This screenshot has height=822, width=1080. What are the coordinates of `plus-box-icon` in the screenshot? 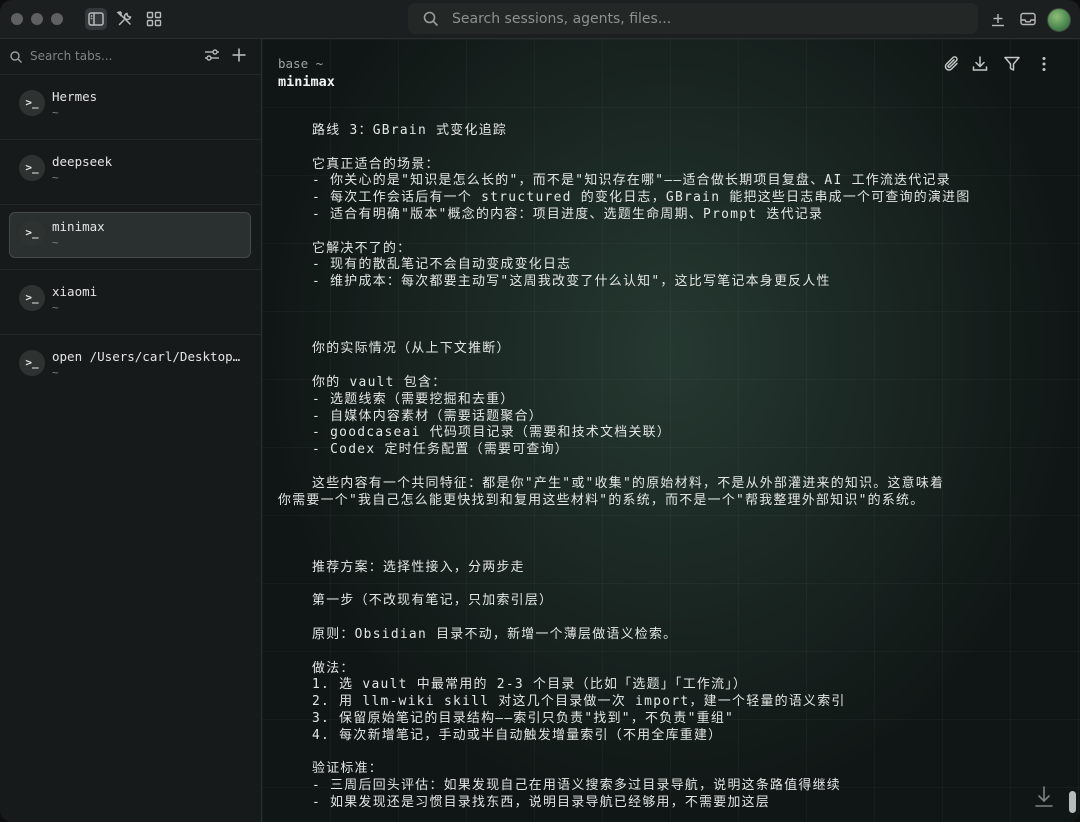 It's located at (998, 20).